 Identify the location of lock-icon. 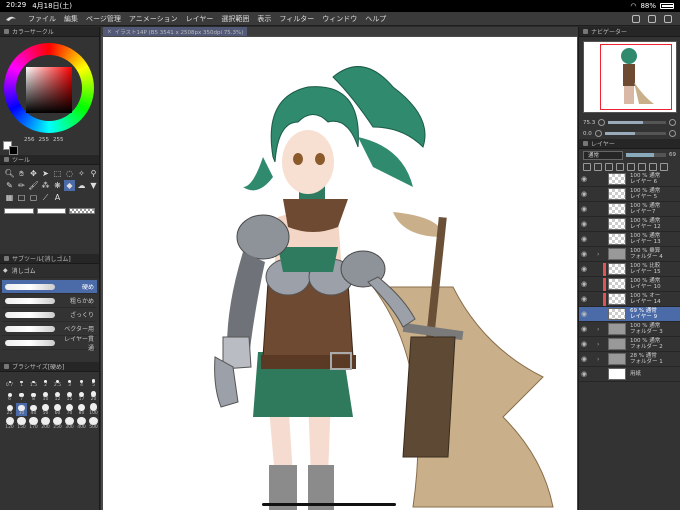
(609, 166).